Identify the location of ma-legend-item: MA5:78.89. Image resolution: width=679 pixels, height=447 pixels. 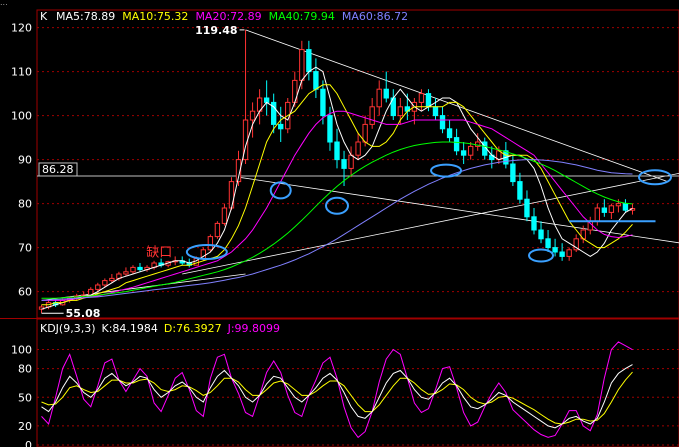
(85, 16).